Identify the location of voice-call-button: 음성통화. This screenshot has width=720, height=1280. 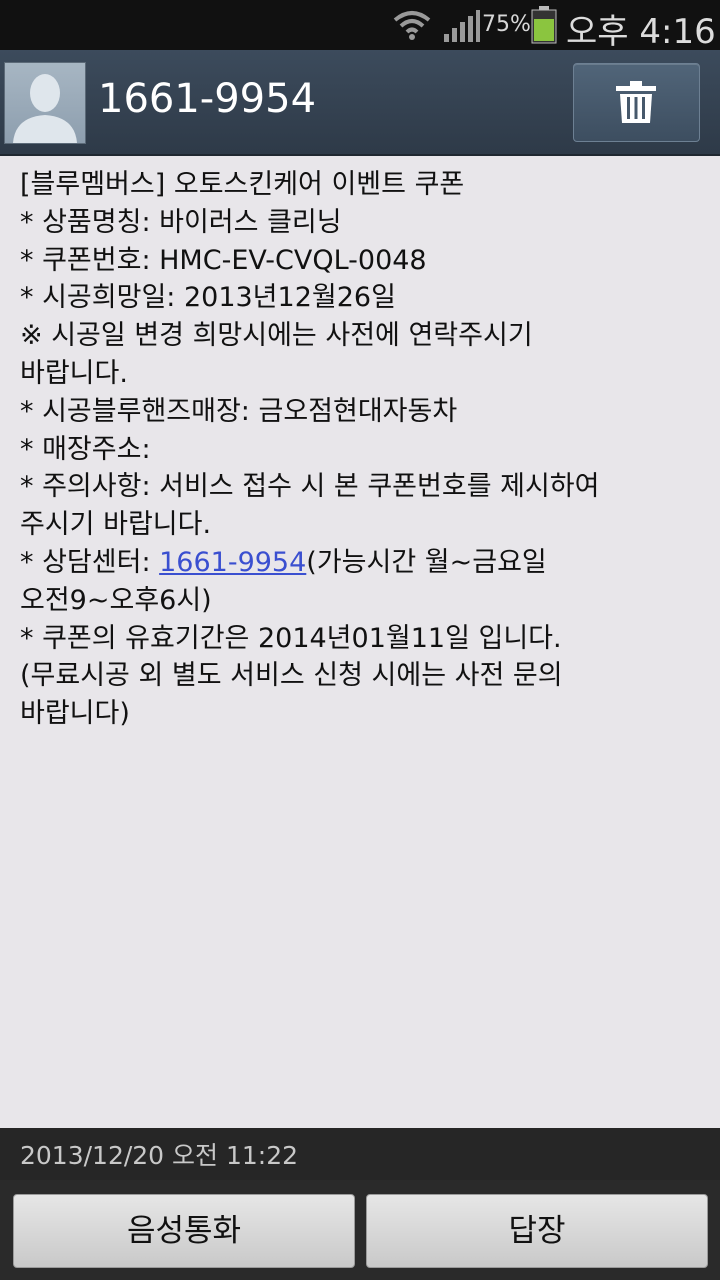
(184, 1231).